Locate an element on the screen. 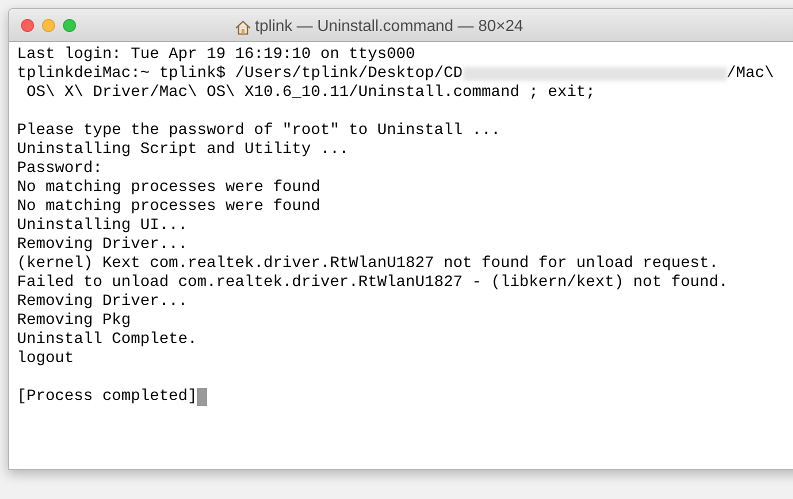 This screenshot has height=499, width=793. terminal-line: logout is located at coordinates (45, 358).